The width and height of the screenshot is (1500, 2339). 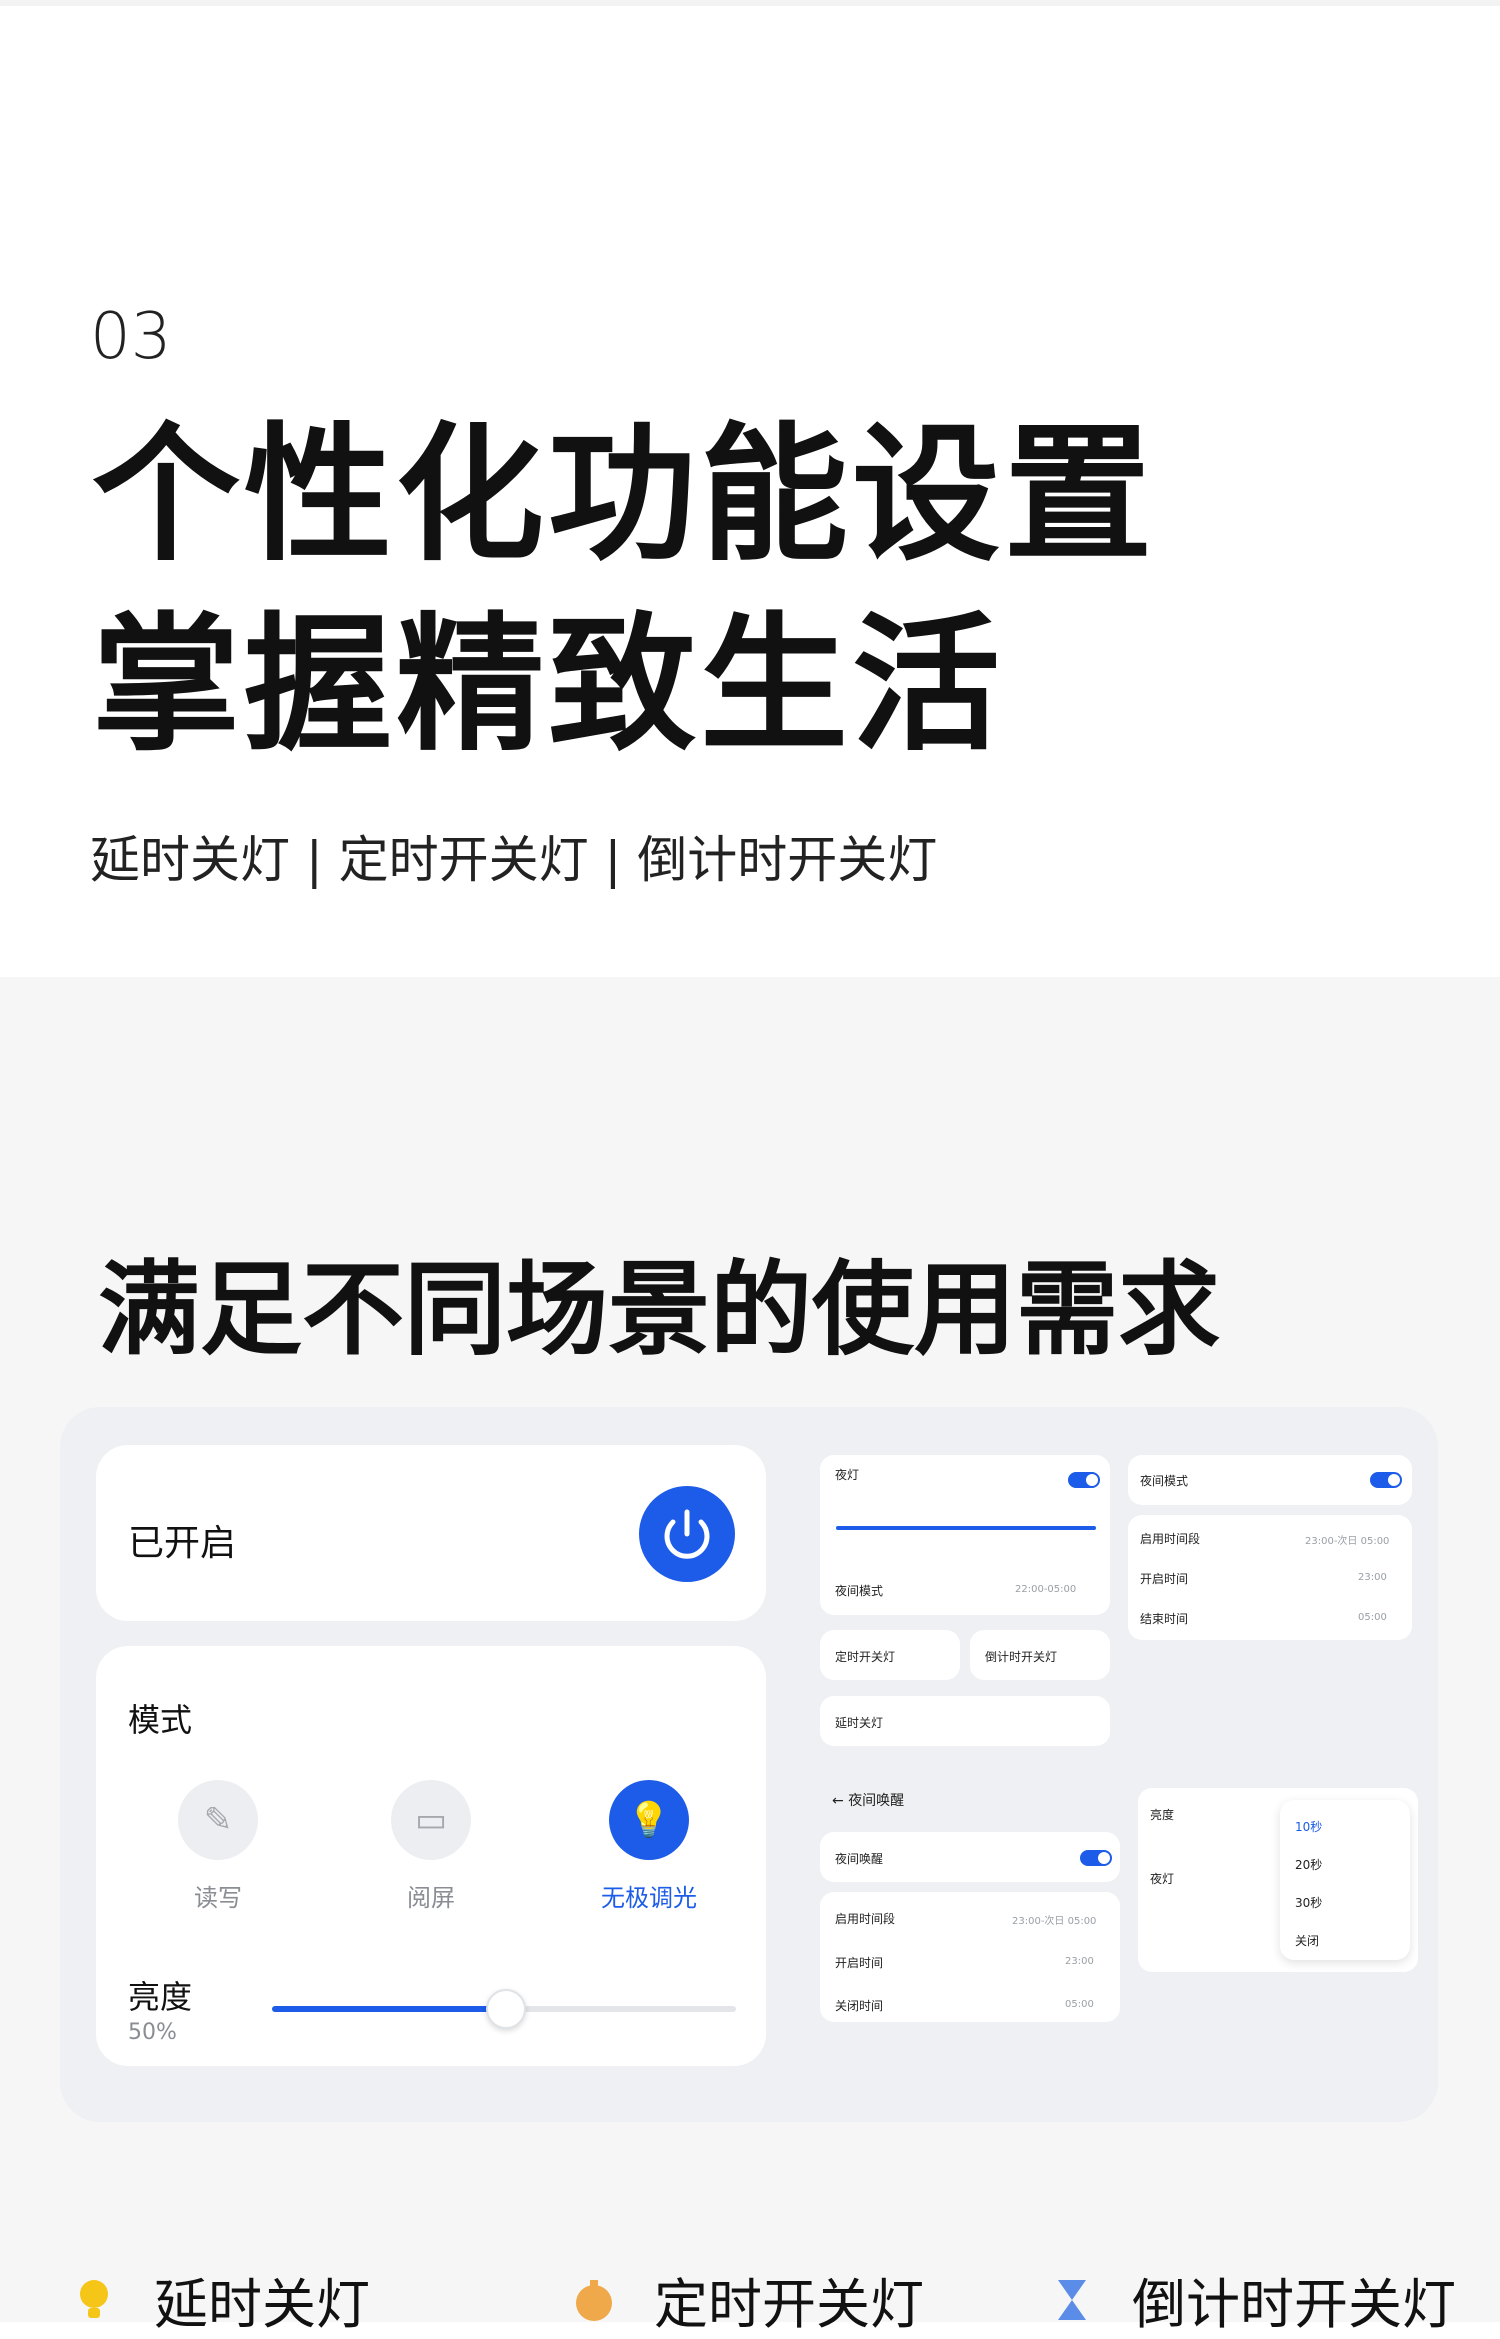 What do you see at coordinates (847, 1475) in the screenshot?
I see `mini-night-light-label: 夜灯` at bounding box center [847, 1475].